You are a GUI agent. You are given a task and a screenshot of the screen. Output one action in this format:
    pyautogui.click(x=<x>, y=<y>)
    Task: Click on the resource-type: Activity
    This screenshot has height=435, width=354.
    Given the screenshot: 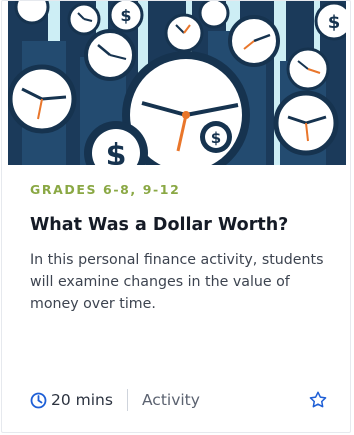 What is the action you would take?
    pyautogui.click(x=170, y=400)
    